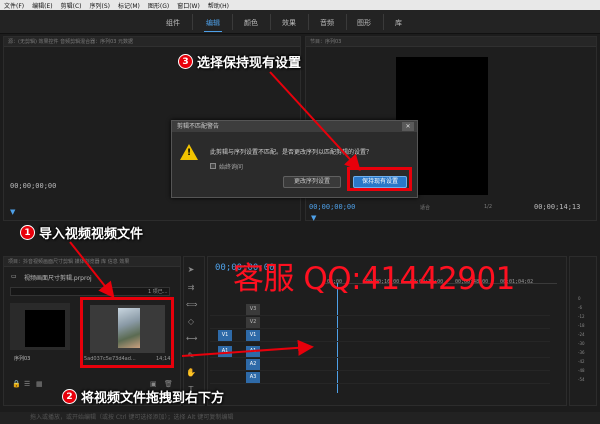  What do you see at coordinates (313, 218) in the screenshot?
I see `program-playhead-icon: ▼` at bounding box center [313, 218].